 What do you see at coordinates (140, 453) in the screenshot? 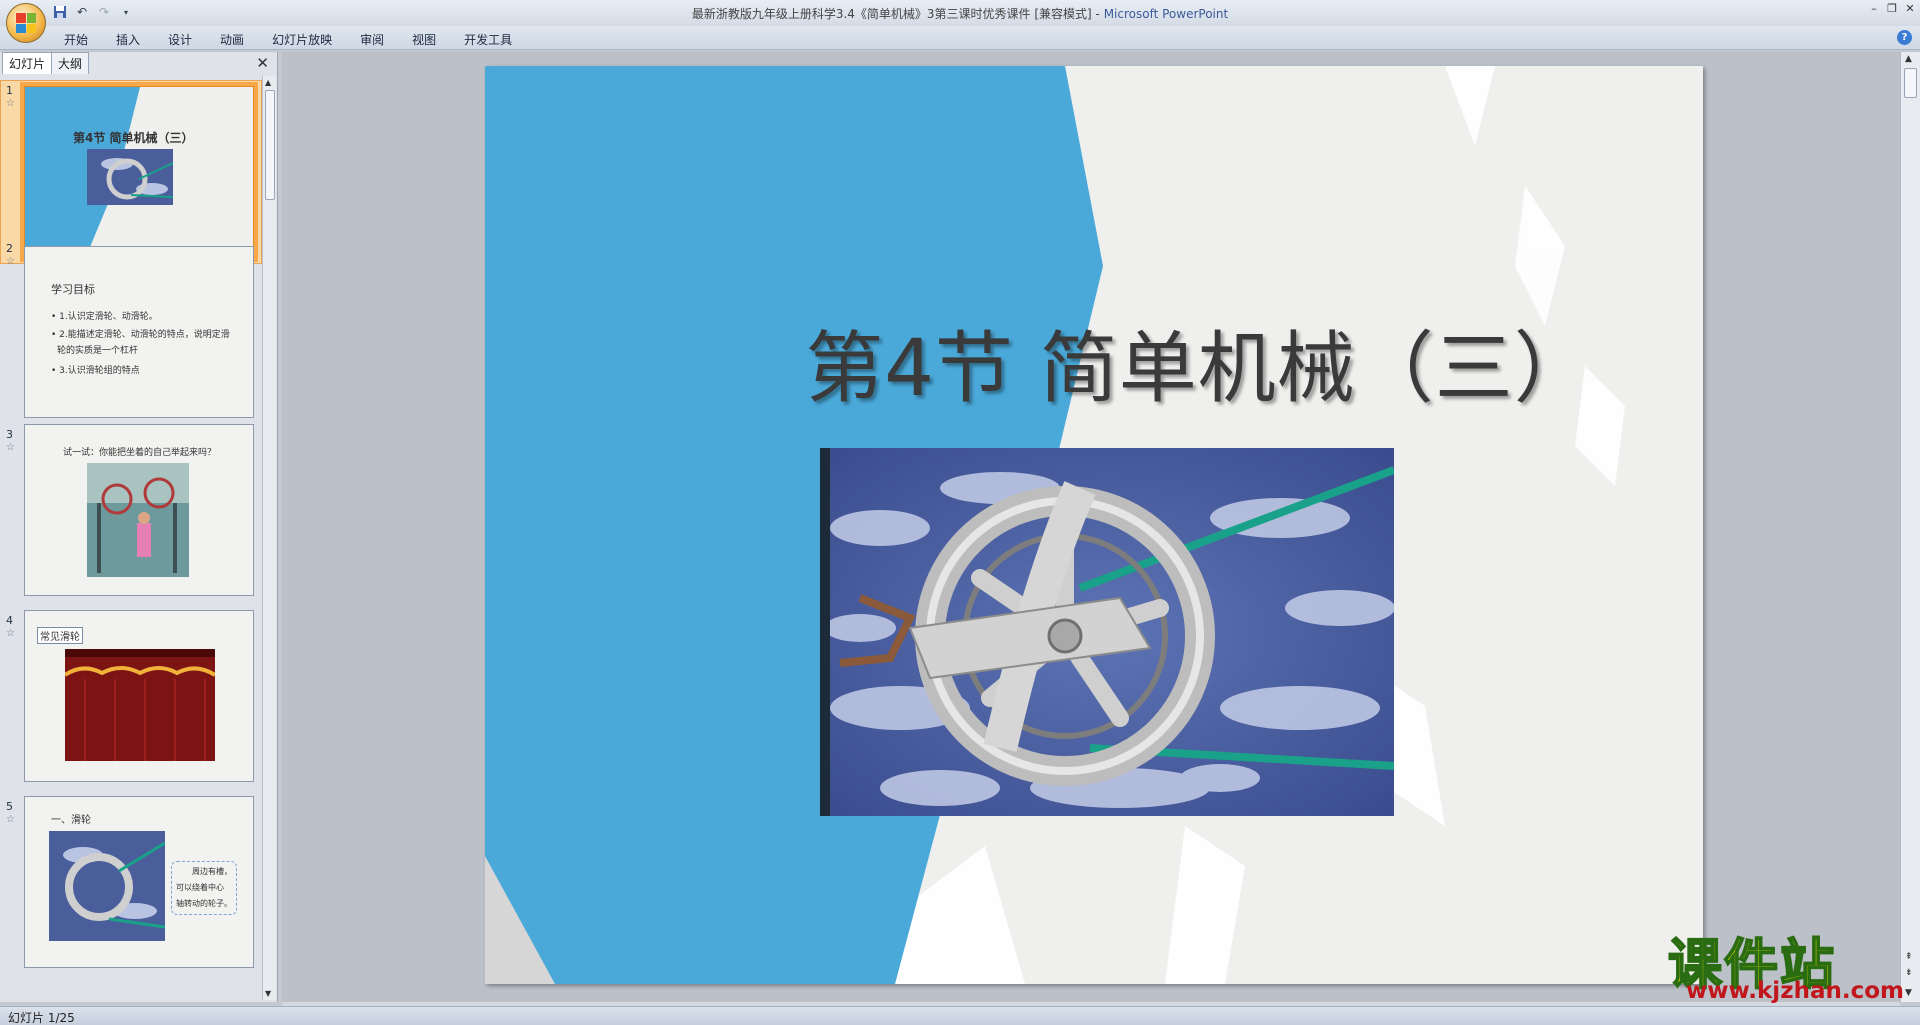
I see `thumb-caption: 试一试：你能把坐着的自己举起来吗？` at bounding box center [140, 453].